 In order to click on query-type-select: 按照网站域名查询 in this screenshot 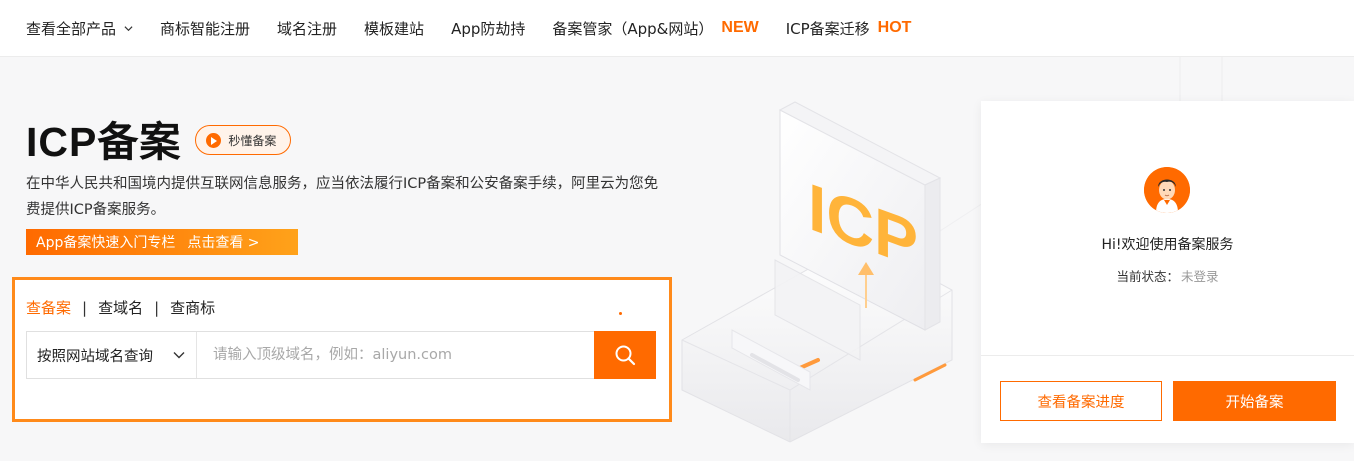, I will do `click(112, 355)`.